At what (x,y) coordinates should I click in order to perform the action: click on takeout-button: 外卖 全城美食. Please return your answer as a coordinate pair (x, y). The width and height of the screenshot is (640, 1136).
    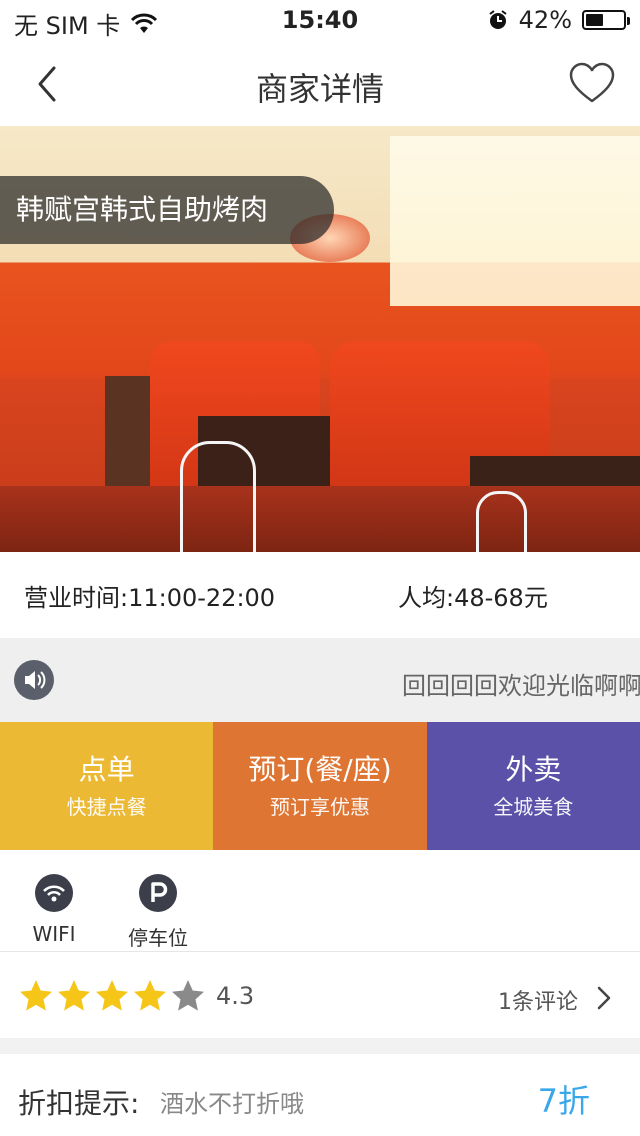
    Looking at the image, I should click on (533, 786).